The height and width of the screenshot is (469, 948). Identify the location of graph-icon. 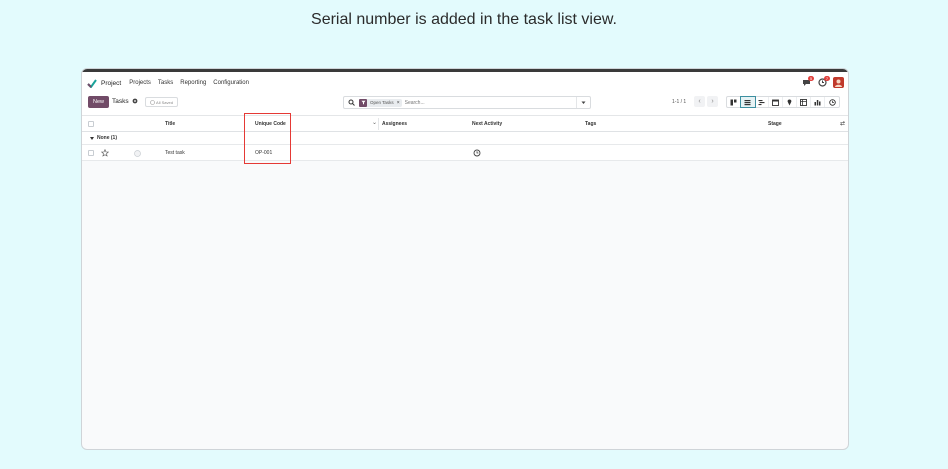
(818, 102).